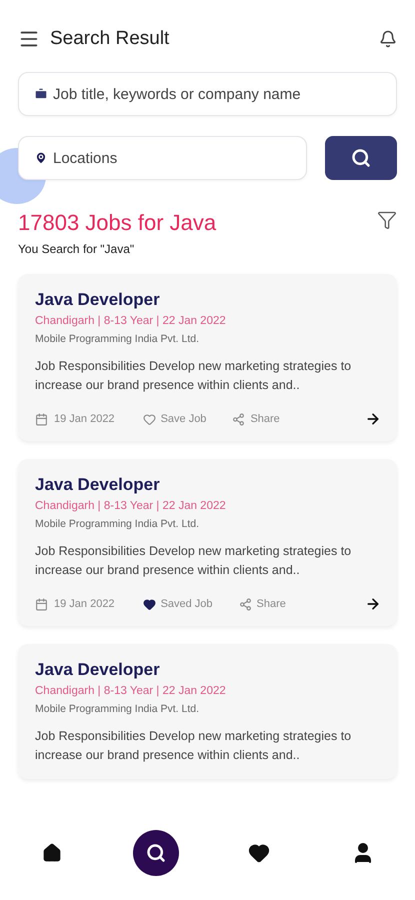  What do you see at coordinates (110, 39) in the screenshot?
I see `page-title: Search Result` at bounding box center [110, 39].